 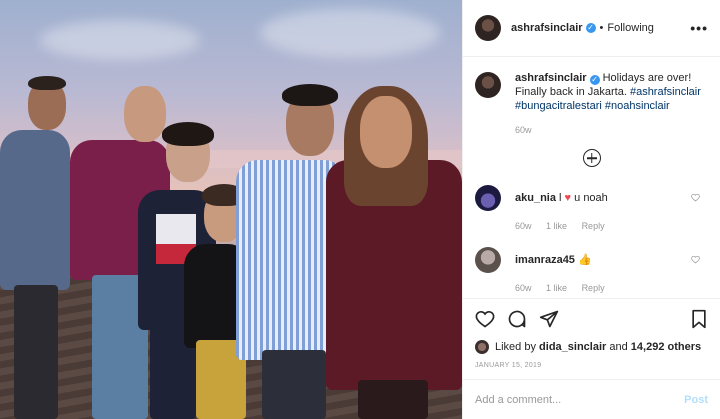 I want to click on comment-text: l, so click(x=560, y=198).